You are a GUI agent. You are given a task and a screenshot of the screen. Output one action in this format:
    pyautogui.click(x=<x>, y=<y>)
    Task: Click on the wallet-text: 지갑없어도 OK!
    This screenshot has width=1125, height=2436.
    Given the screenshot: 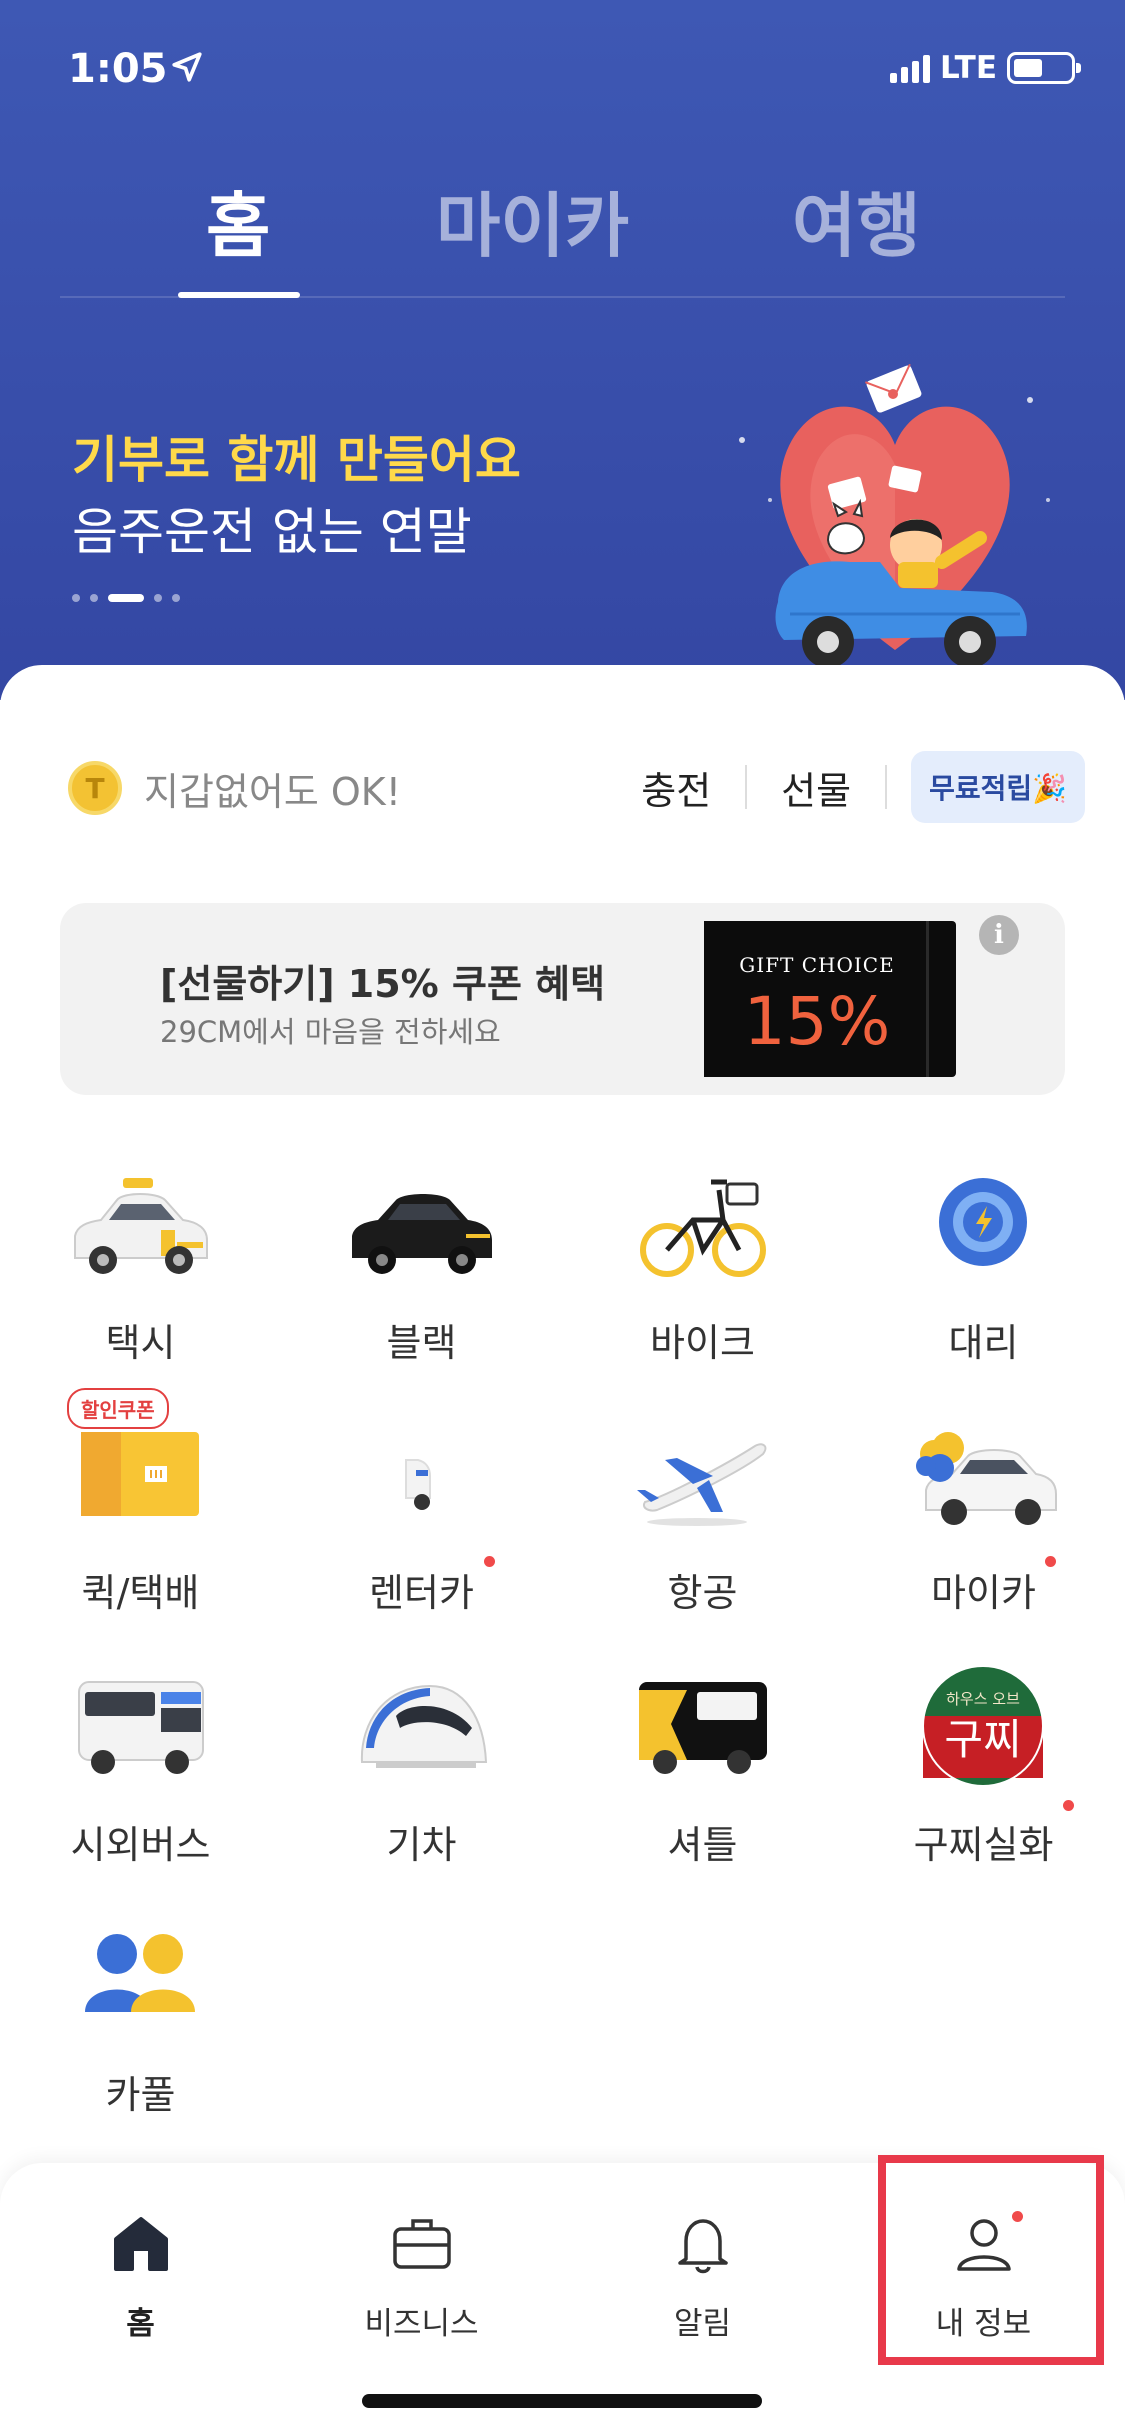 What is the action you would take?
    pyautogui.click(x=272, y=791)
    